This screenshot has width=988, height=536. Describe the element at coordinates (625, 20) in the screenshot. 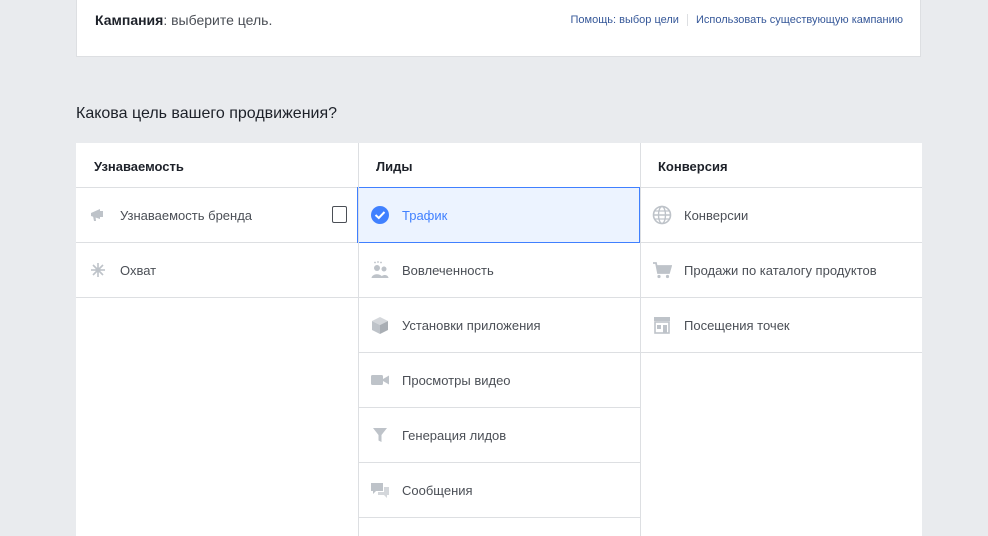

I see `help-choose-objective-link: Помощь: выбор цели` at that location.